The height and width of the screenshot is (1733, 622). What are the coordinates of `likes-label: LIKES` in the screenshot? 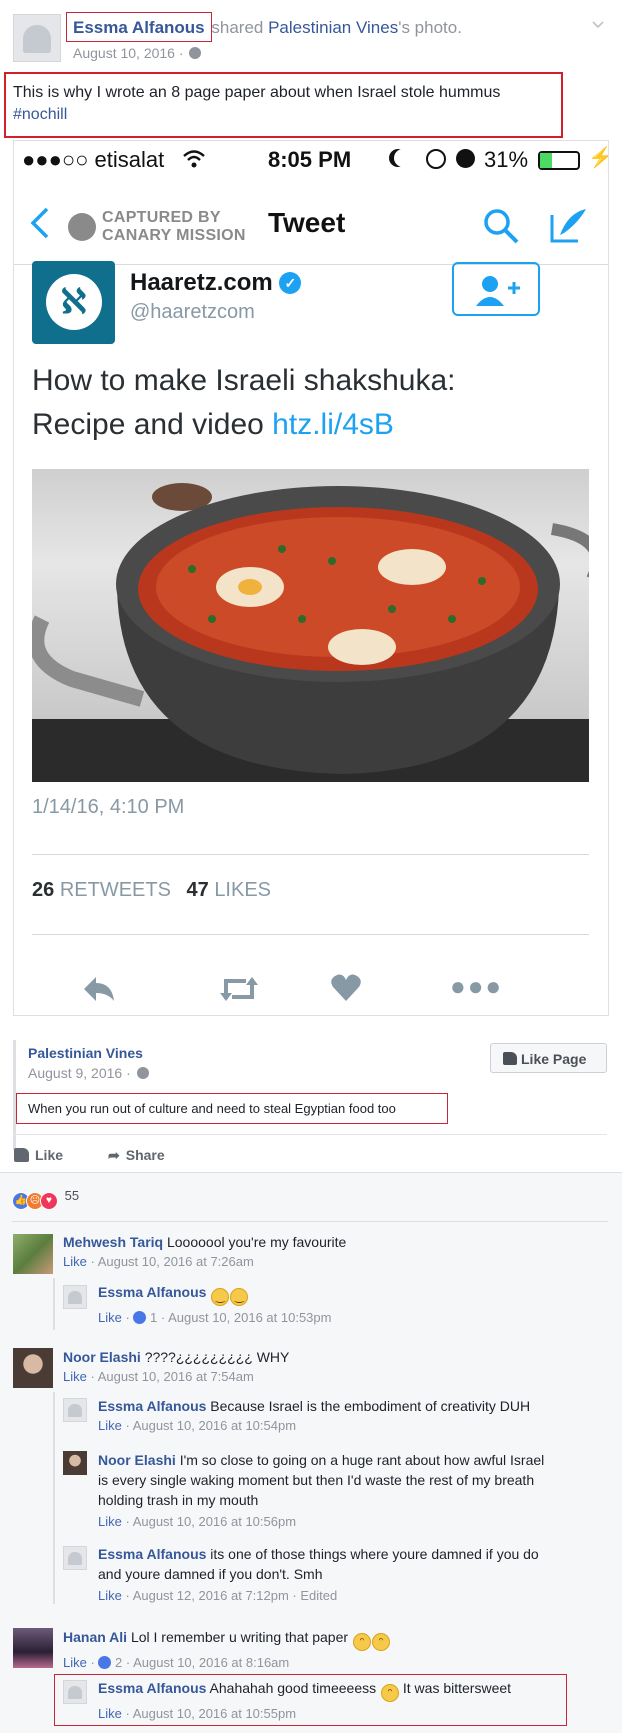 It's located at (242, 890).